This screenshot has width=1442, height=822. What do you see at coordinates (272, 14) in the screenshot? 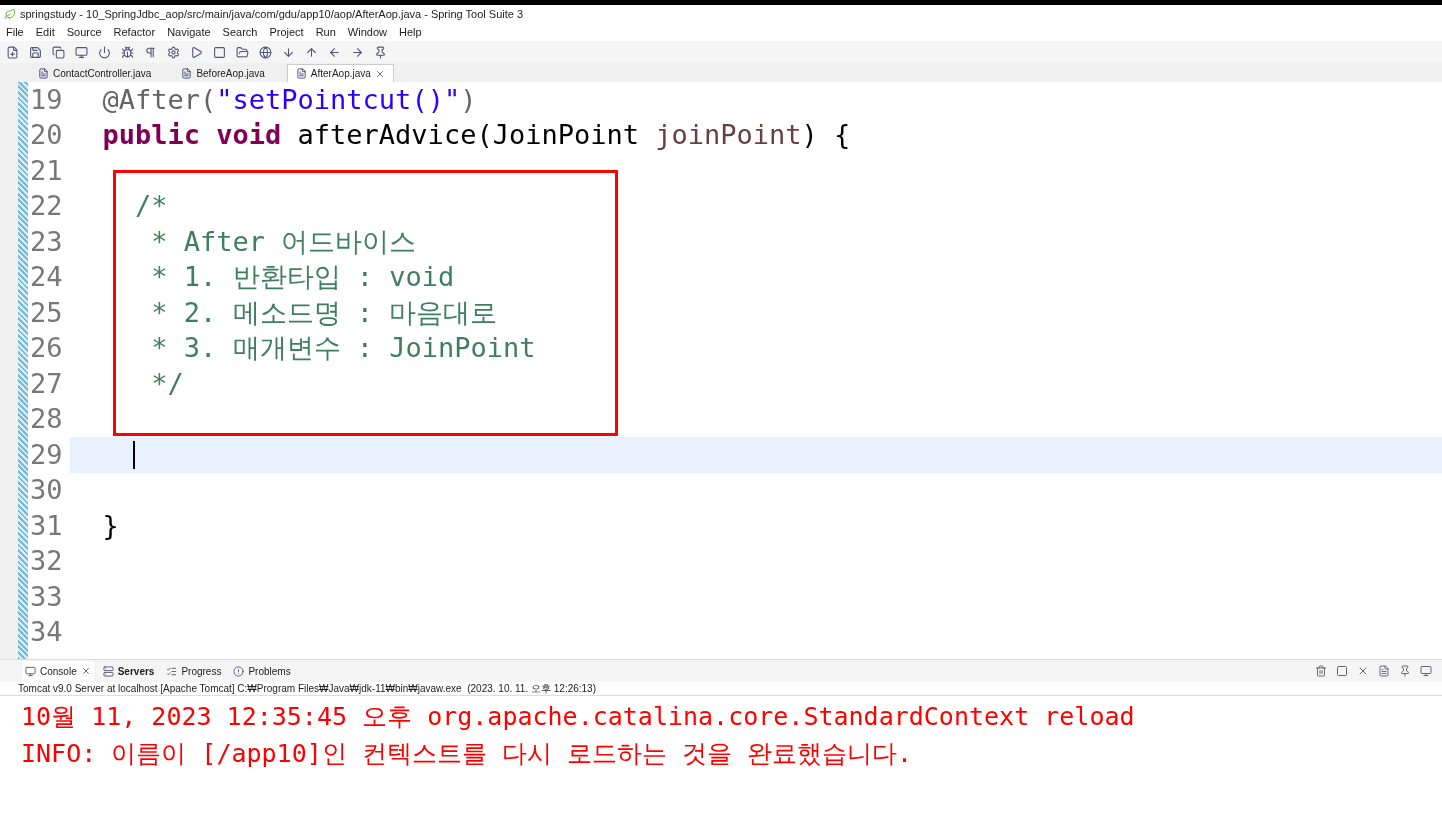
I see `window-title: springstudy - 10_SpringJdbc_aop/src/main/java/com/gdu/app10/aop/AfterAop.java - Spring Tool Suite 3` at bounding box center [272, 14].